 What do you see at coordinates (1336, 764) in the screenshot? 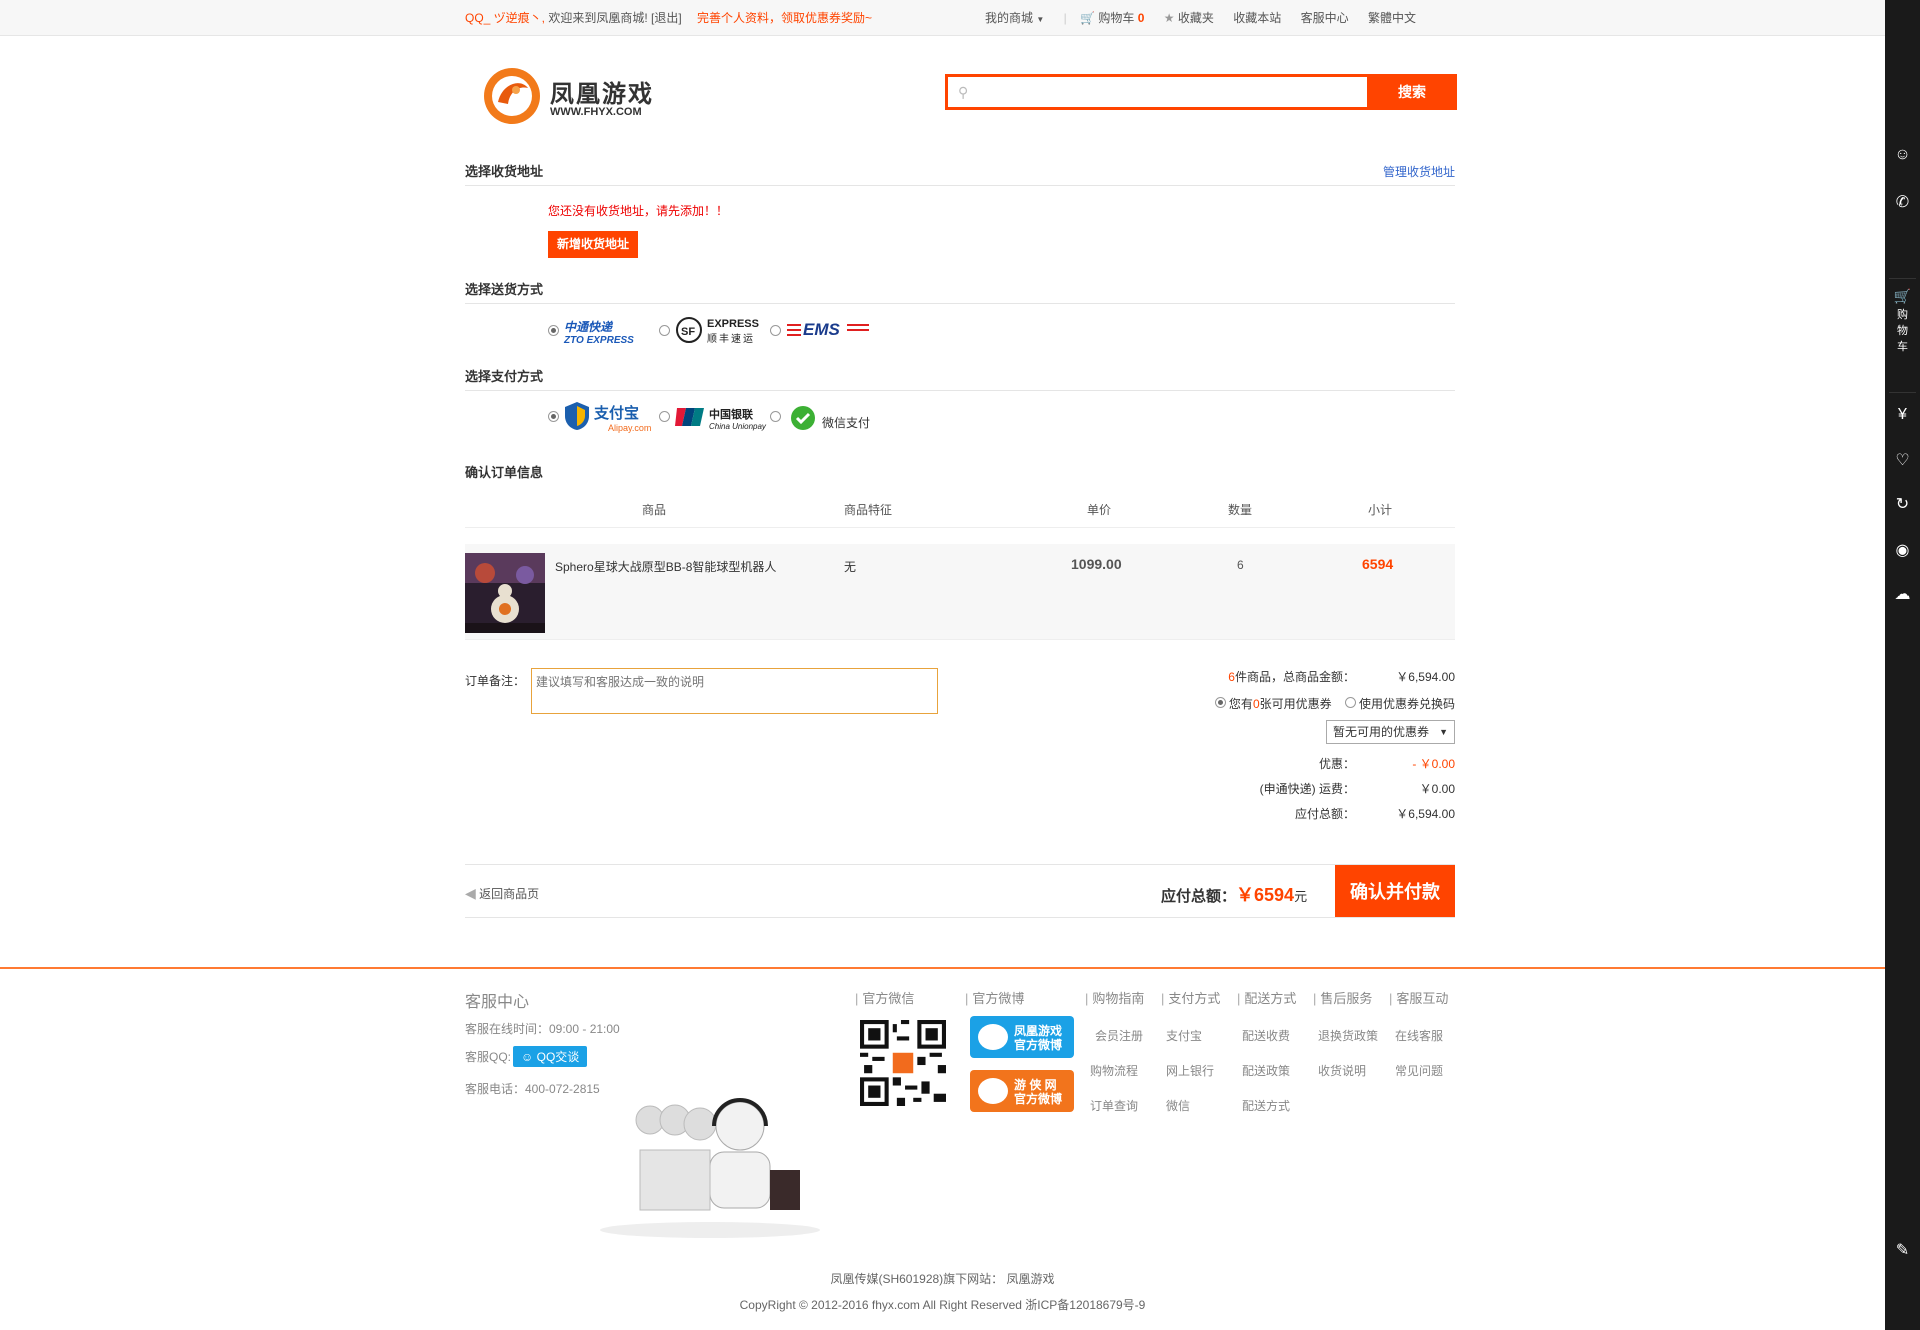
I see `discount-label: 优惠：` at bounding box center [1336, 764].